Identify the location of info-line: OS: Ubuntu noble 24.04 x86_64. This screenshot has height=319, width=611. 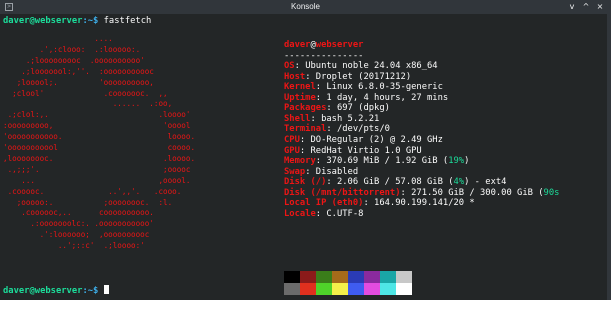
(361, 66).